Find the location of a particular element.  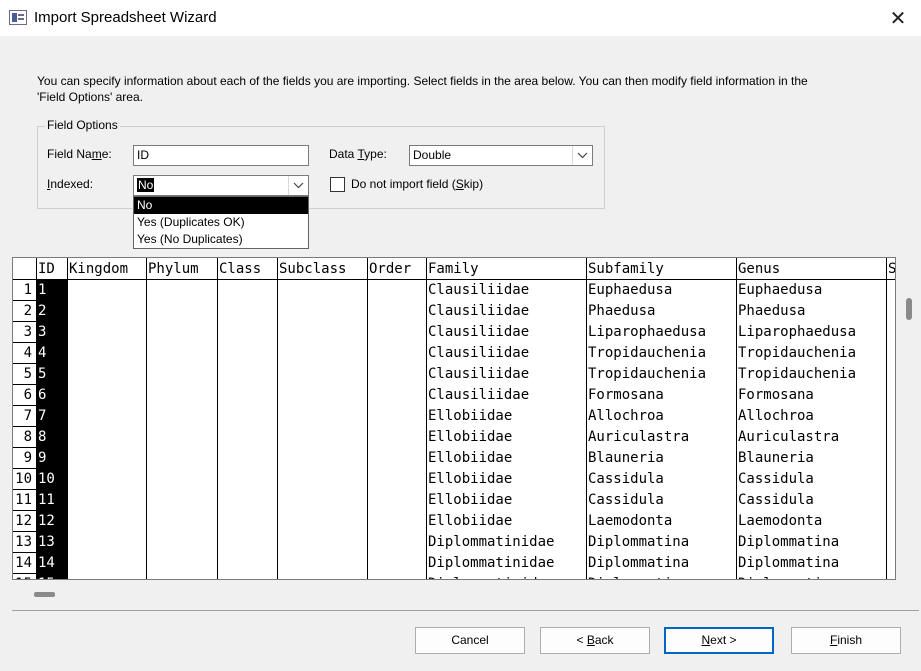

id-cell: 8 is located at coordinates (42, 437).